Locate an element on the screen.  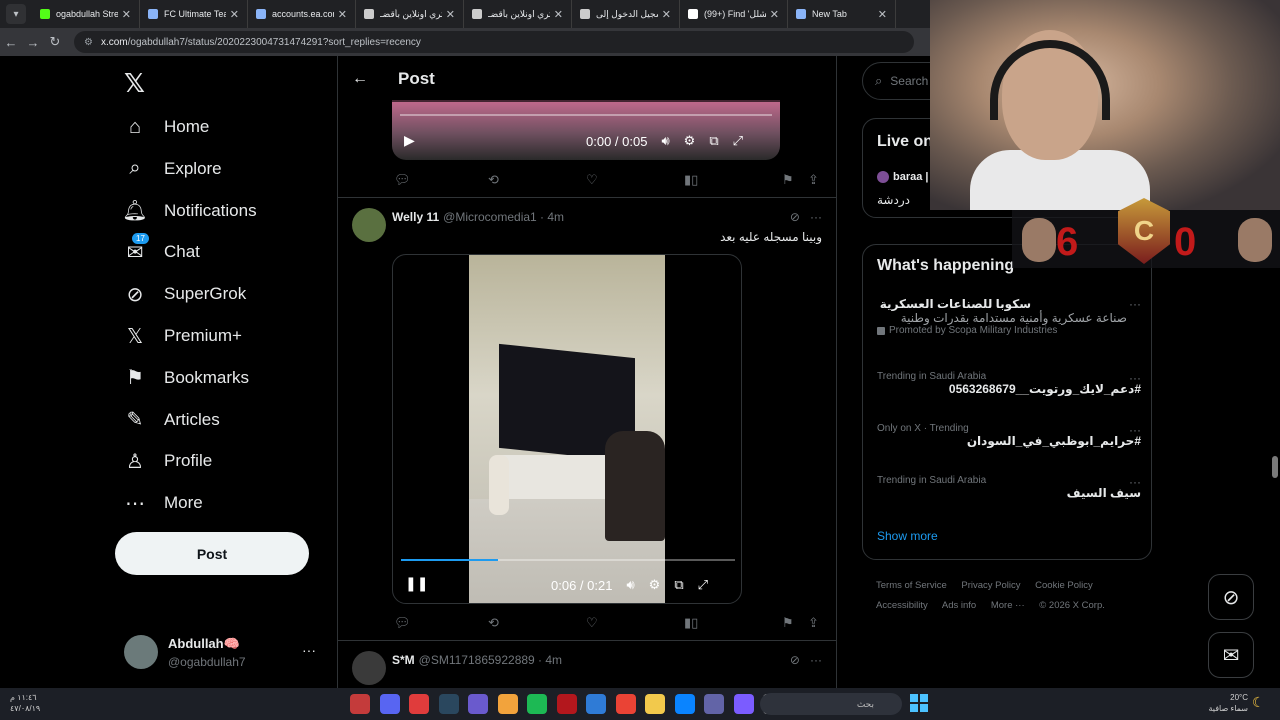
video-player: ▶ 0:00 / 0:05 🔊︎ ⚙ ⧉ ⤢ is located at coordinates (586, 130).